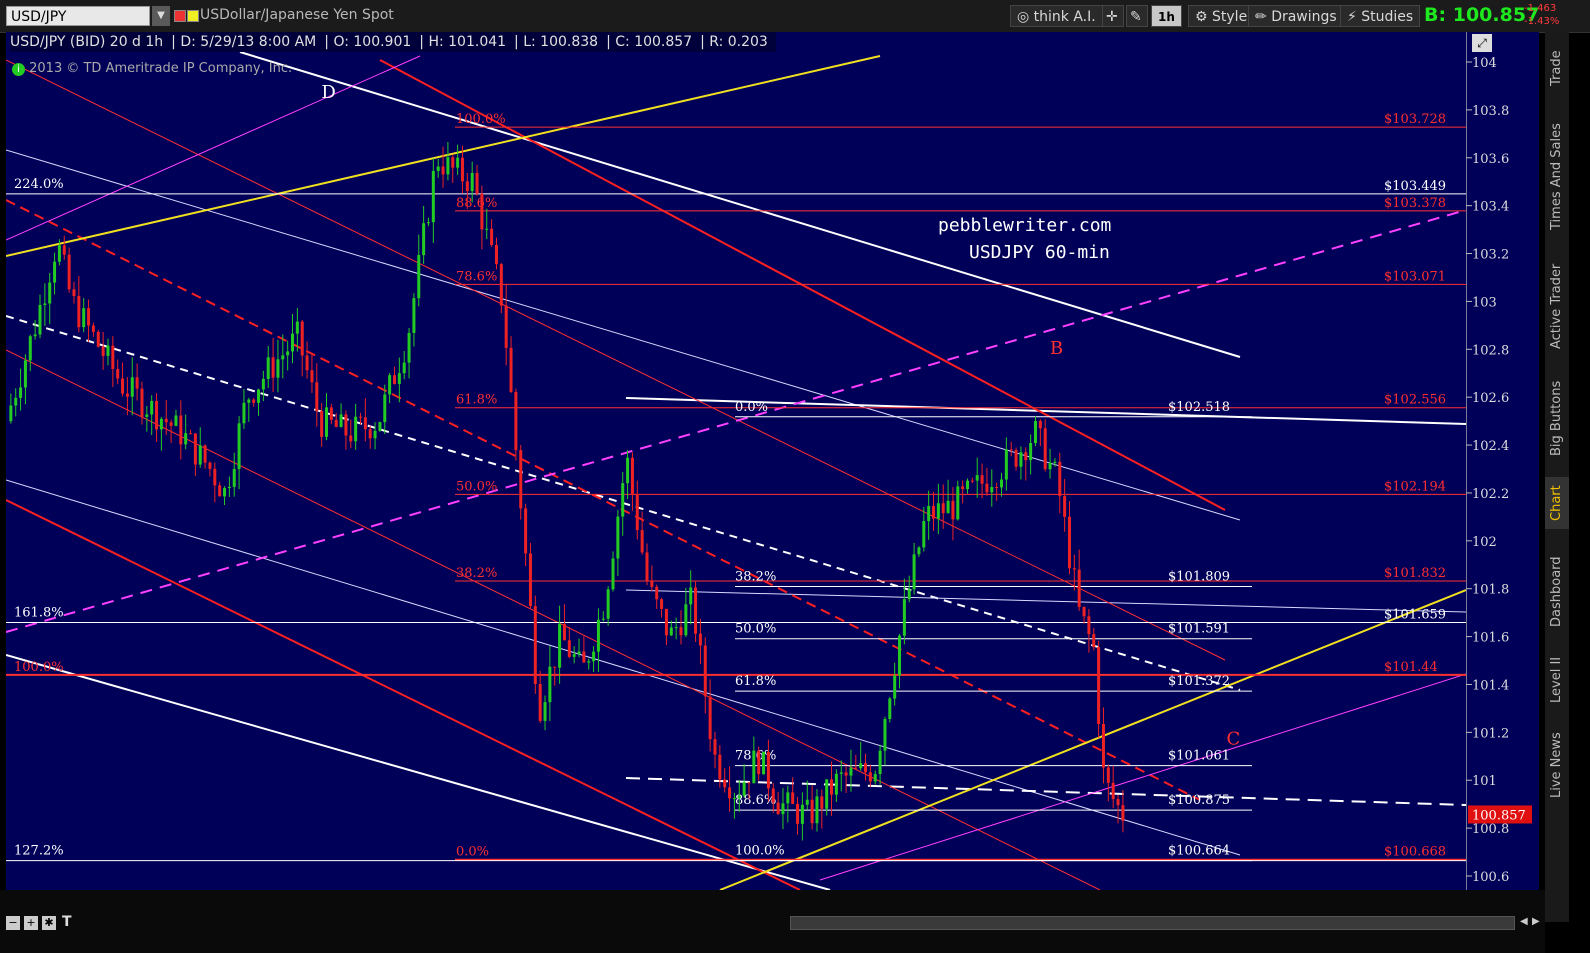 The height and width of the screenshot is (953, 1590). Describe the element at coordinates (1525, 923) in the screenshot. I see `scroll-left-icon: ◀` at that location.